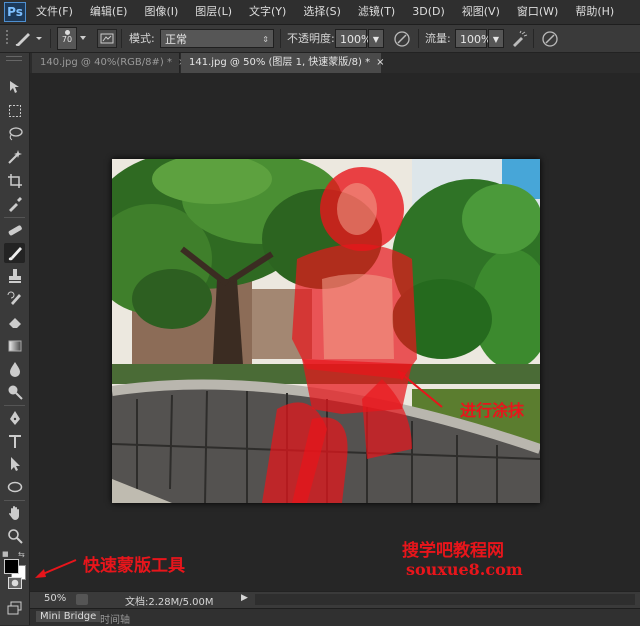  Describe the element at coordinates (537, 12) in the screenshot. I see `menu-window: 窗口(W)` at that location.